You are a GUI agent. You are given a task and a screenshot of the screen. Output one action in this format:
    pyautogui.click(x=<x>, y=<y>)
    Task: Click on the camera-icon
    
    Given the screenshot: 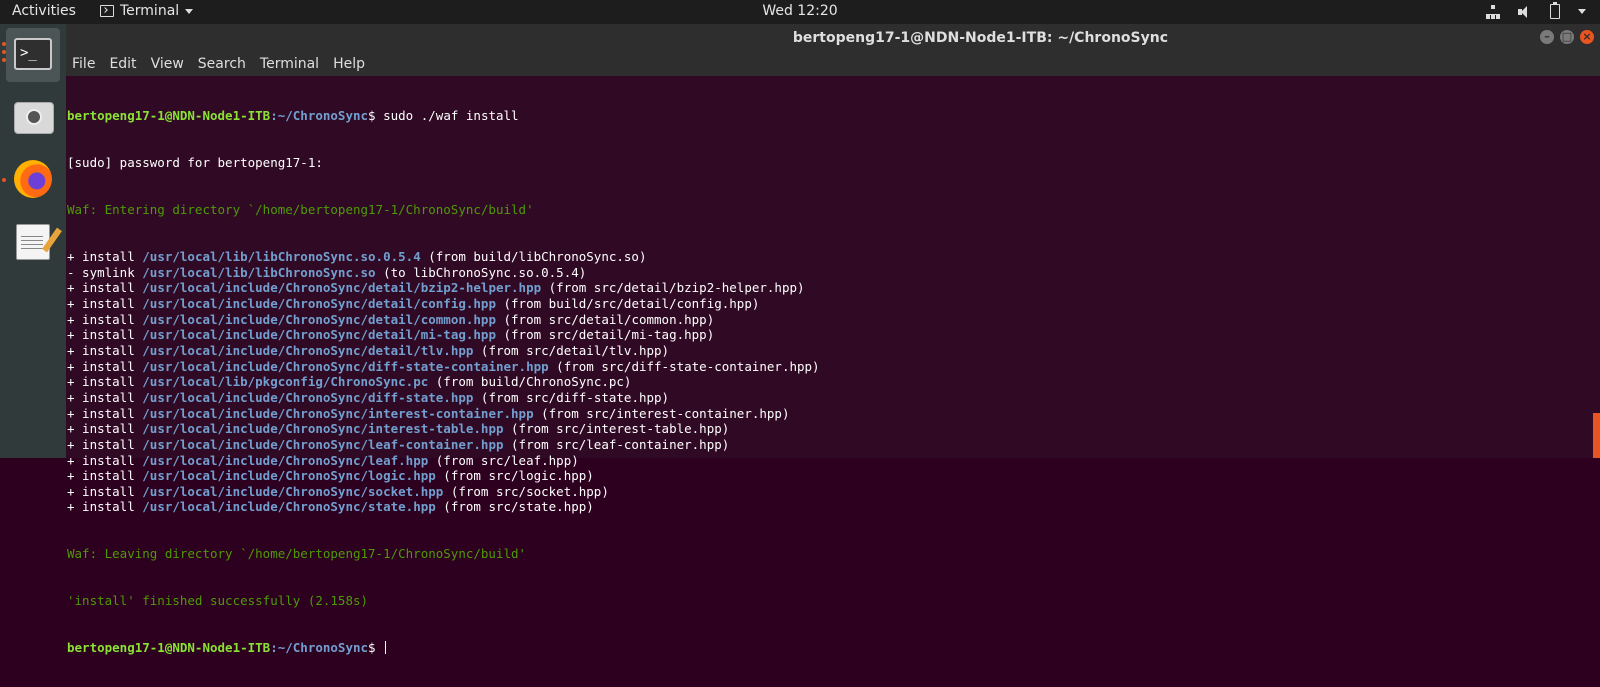 What is the action you would take?
    pyautogui.click(x=34, y=118)
    